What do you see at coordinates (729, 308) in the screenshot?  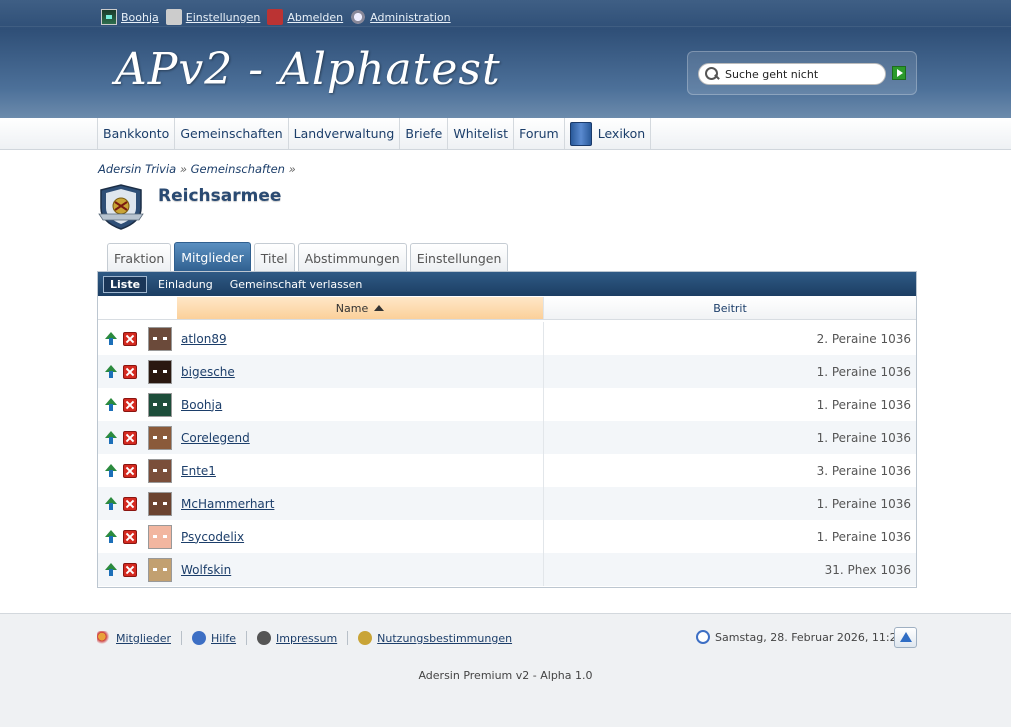 I see `column-header-beitrit: Beitrit` at bounding box center [729, 308].